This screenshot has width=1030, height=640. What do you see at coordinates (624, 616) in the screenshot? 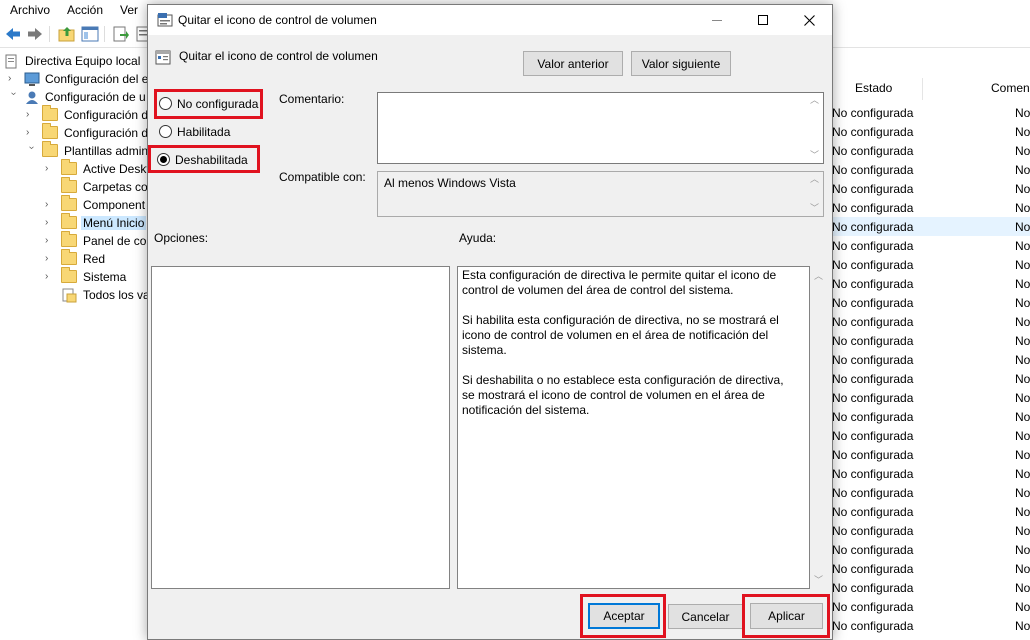
I see `ok-button: Aceptar` at bounding box center [624, 616].